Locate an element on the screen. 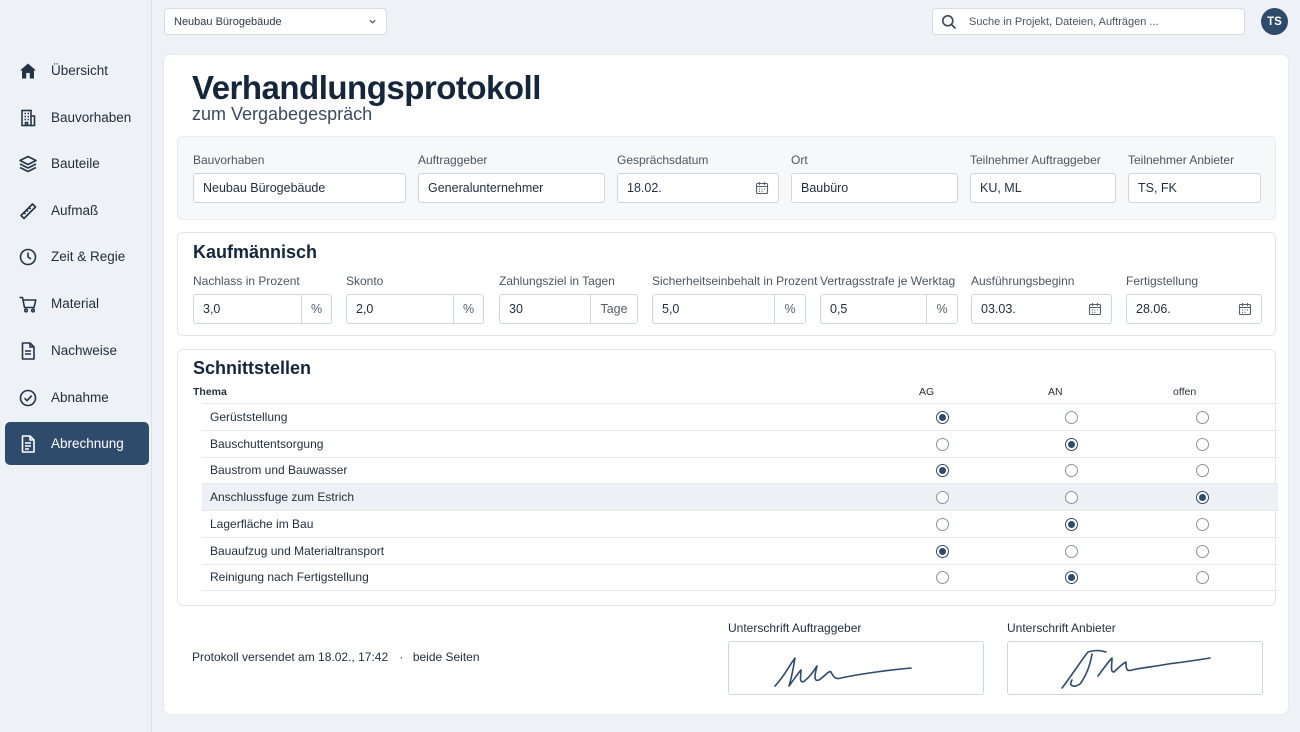 Image resolution: width=1300 pixels, height=732 pixels. table-row: Anschlussfuge zum Estrich is located at coordinates (740, 498).